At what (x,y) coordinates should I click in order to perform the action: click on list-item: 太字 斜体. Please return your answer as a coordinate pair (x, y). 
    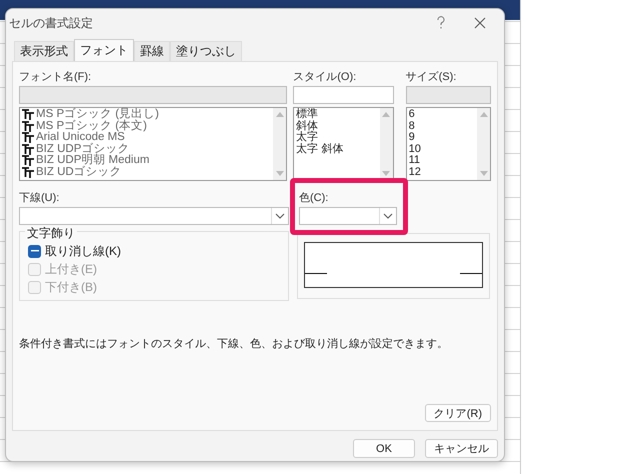
    Looking at the image, I should click on (320, 149).